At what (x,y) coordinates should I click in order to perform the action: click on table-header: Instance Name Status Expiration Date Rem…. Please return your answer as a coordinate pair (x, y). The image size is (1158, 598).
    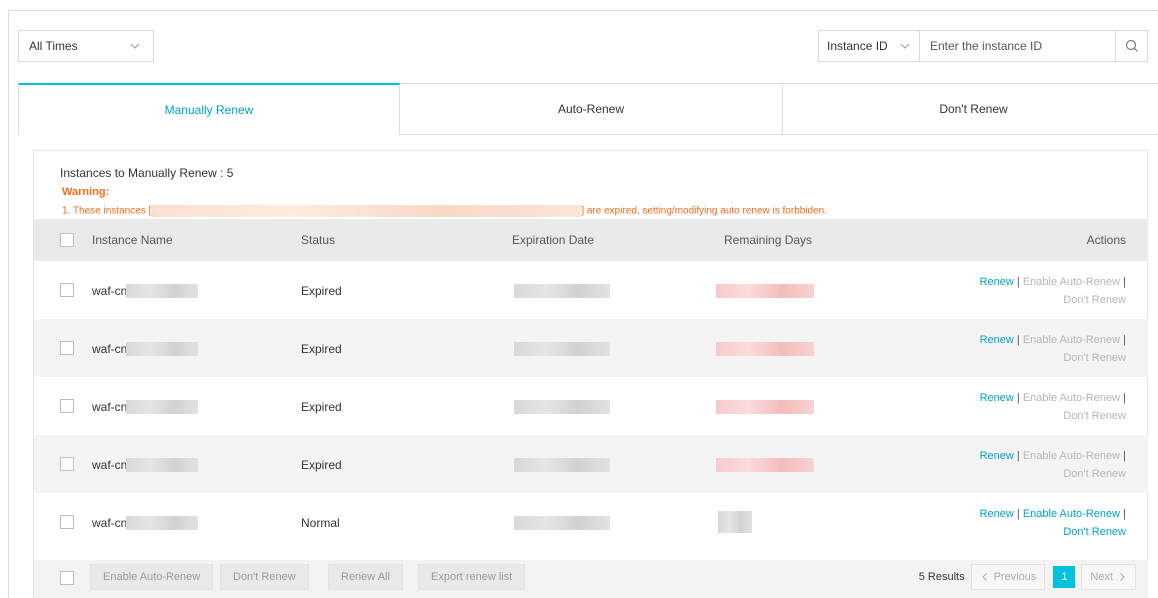
    Looking at the image, I should click on (591, 240).